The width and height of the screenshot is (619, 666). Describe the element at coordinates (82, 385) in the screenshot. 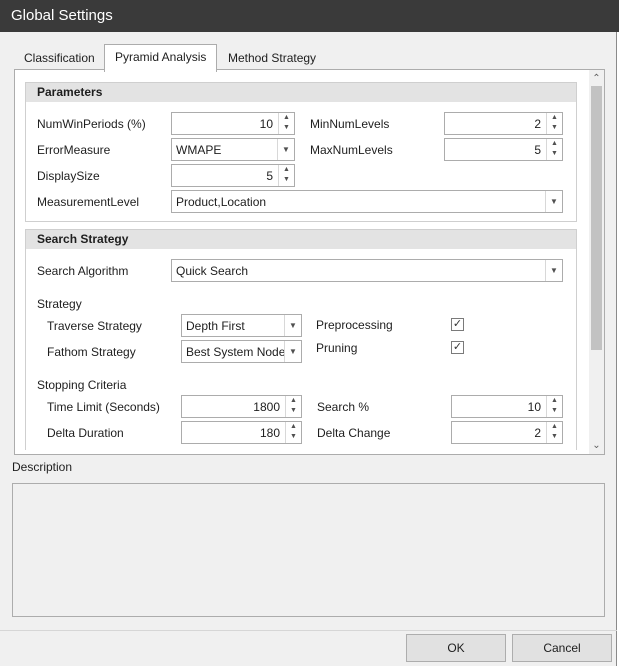

I see `stopping-criteria-label: Stopping Criteria` at that location.